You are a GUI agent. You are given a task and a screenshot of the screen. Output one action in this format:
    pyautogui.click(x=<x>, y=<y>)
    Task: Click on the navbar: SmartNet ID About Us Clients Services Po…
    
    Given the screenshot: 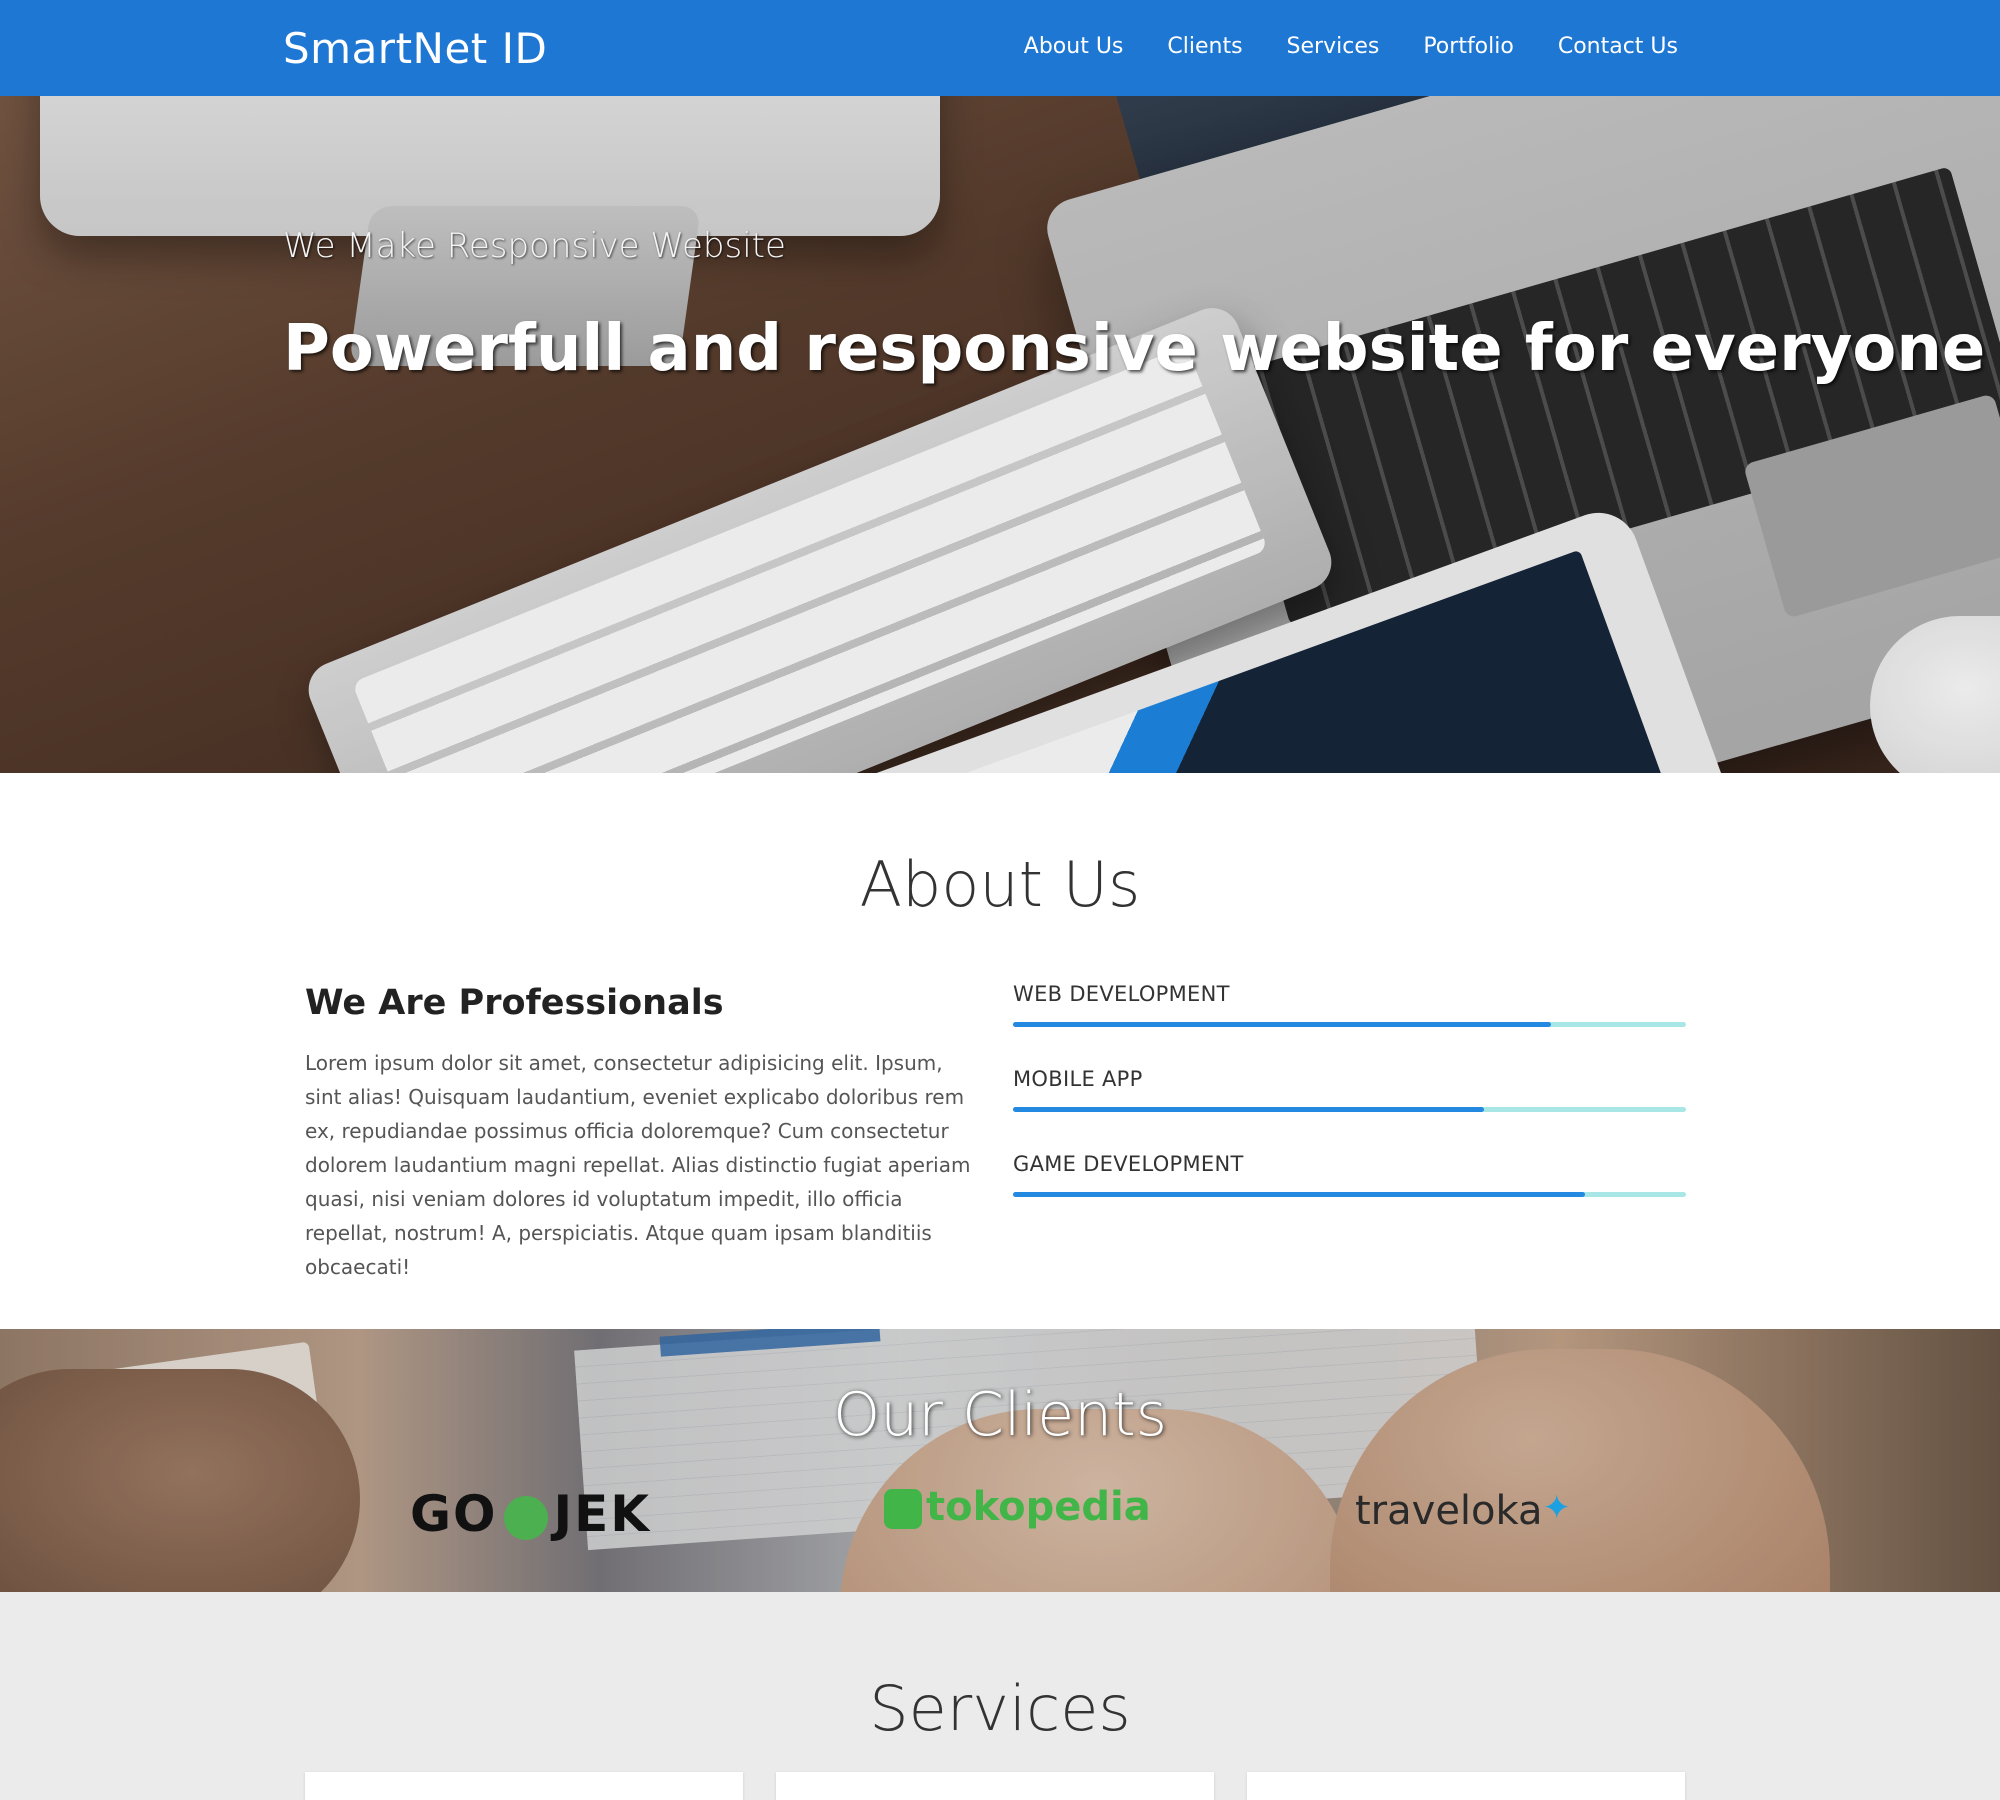 What is the action you would take?
    pyautogui.click(x=1000, y=48)
    